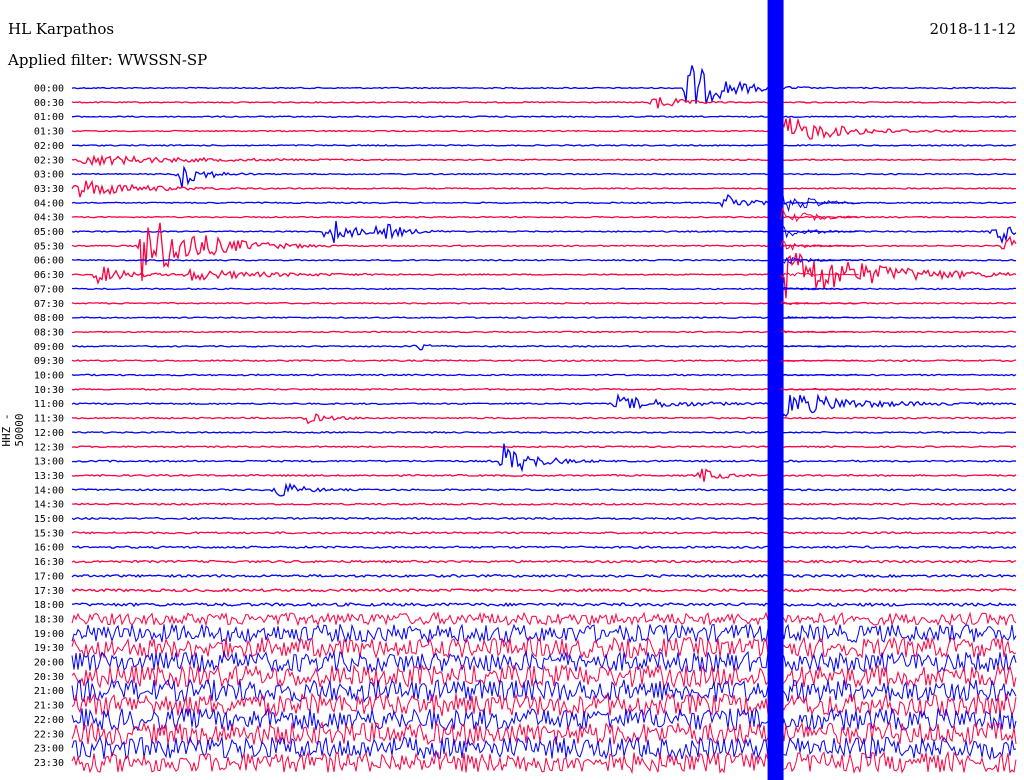  Describe the element at coordinates (49, 146) in the screenshot. I see `time-tick-label: 02:00` at that location.